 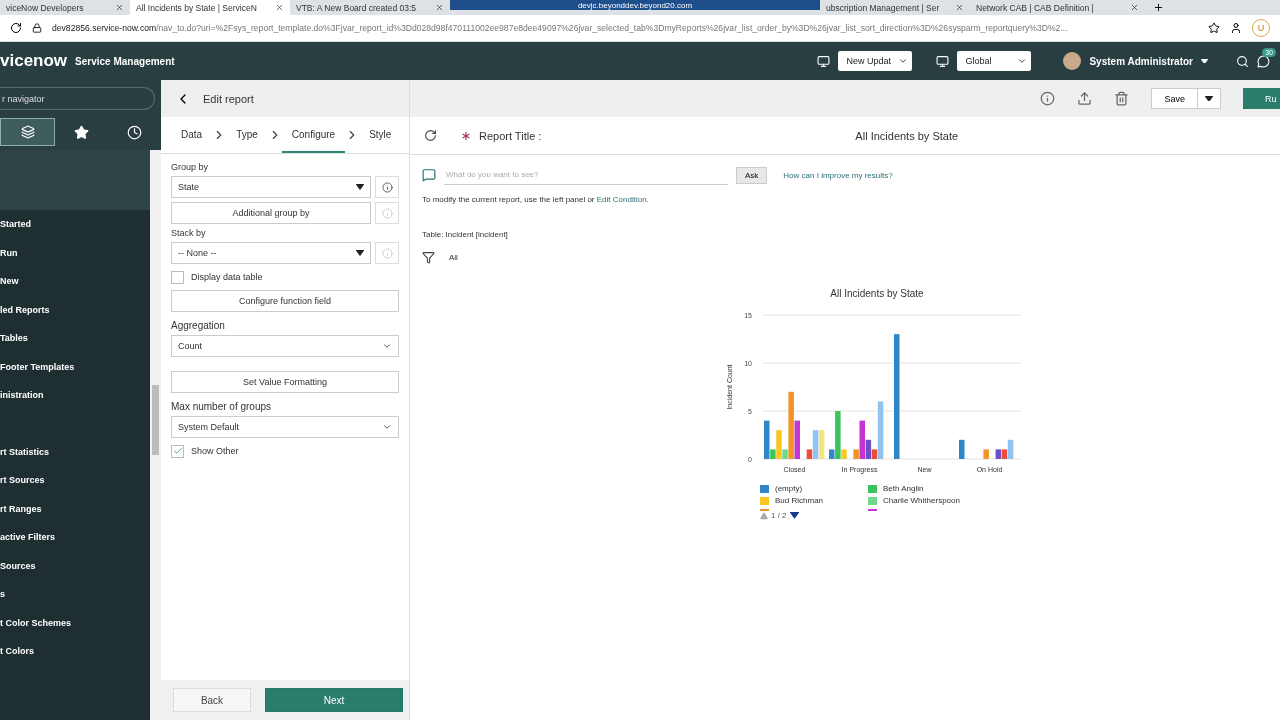 I want to click on max-groups-select: System Default, so click(x=285, y=427).